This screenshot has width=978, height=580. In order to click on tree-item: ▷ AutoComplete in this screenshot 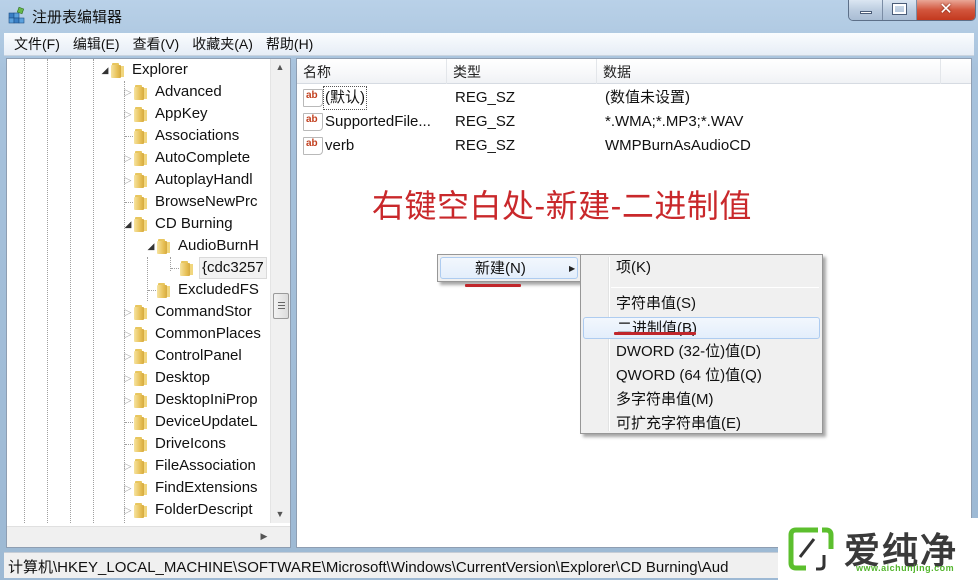, I will do `click(138, 158)`.